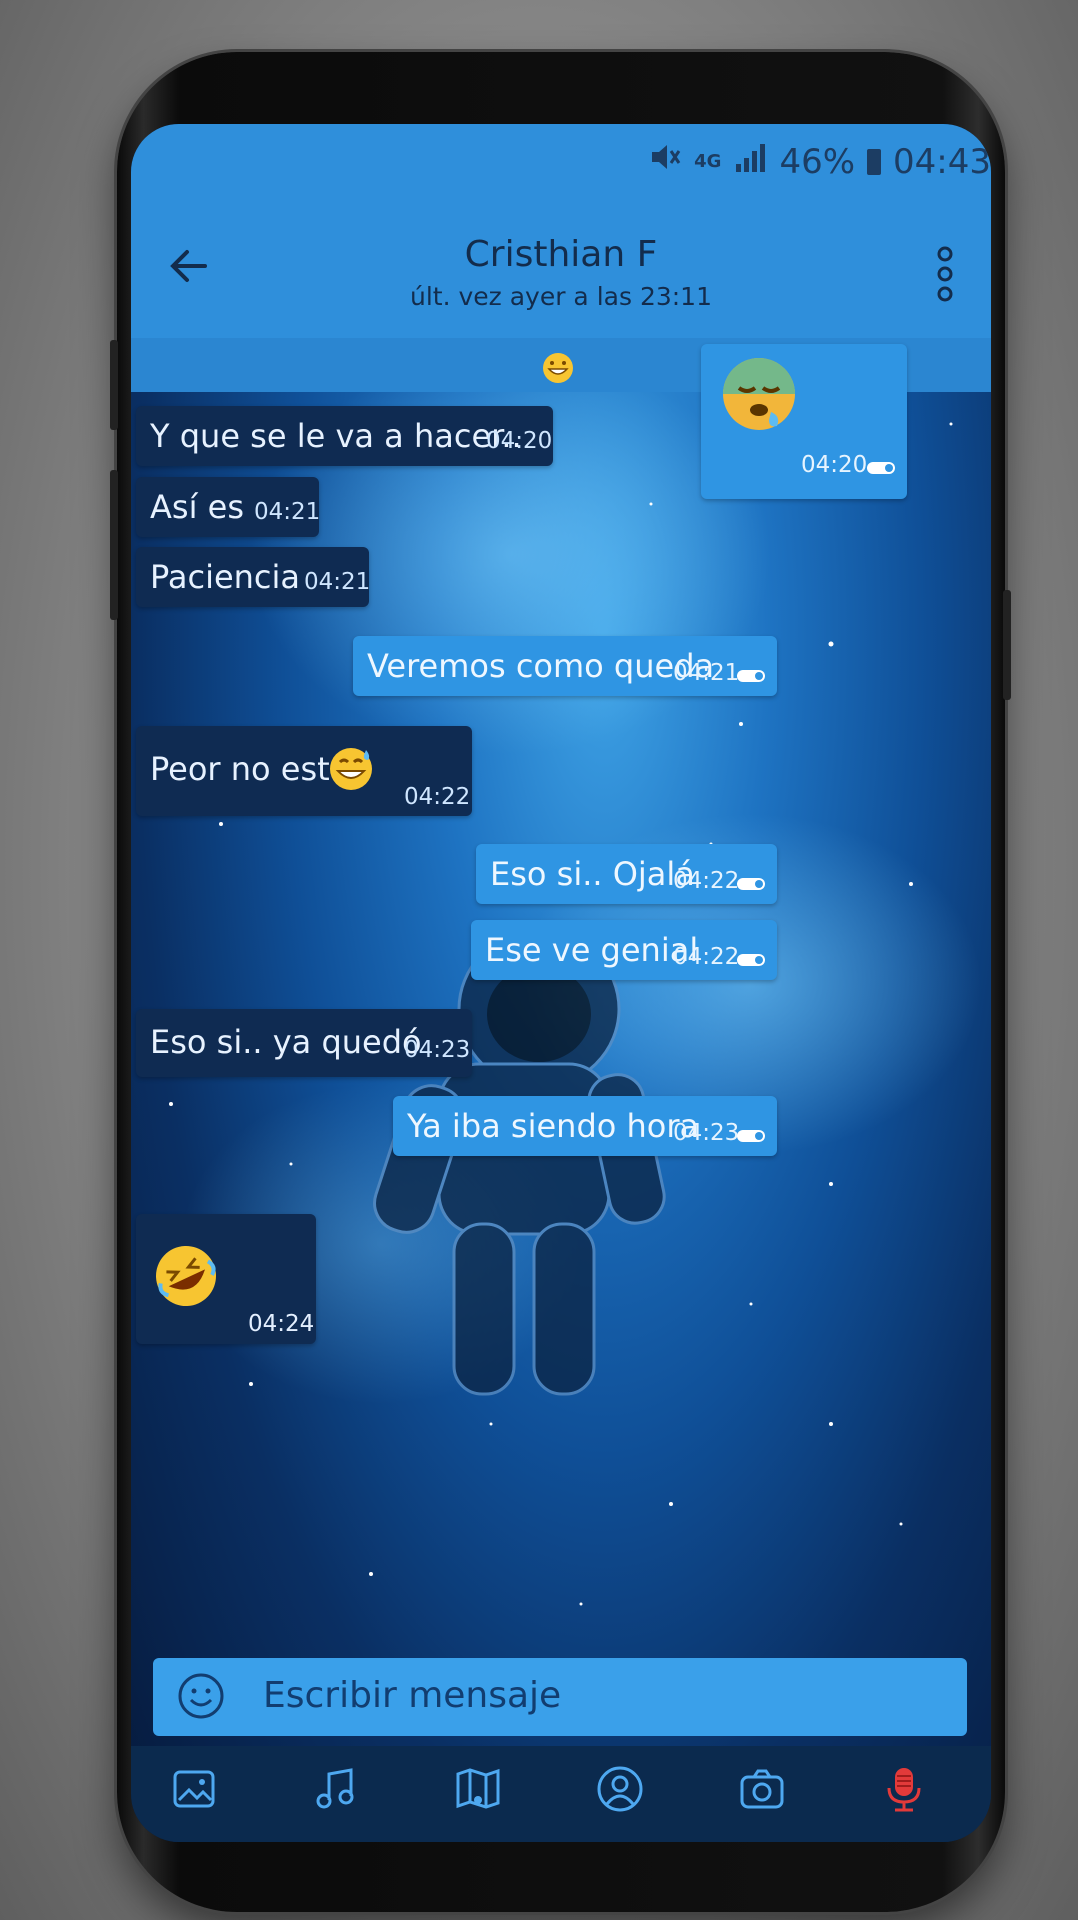 This screenshot has width=1078, height=1920. I want to click on microphone-icon, so click(904, 1789).